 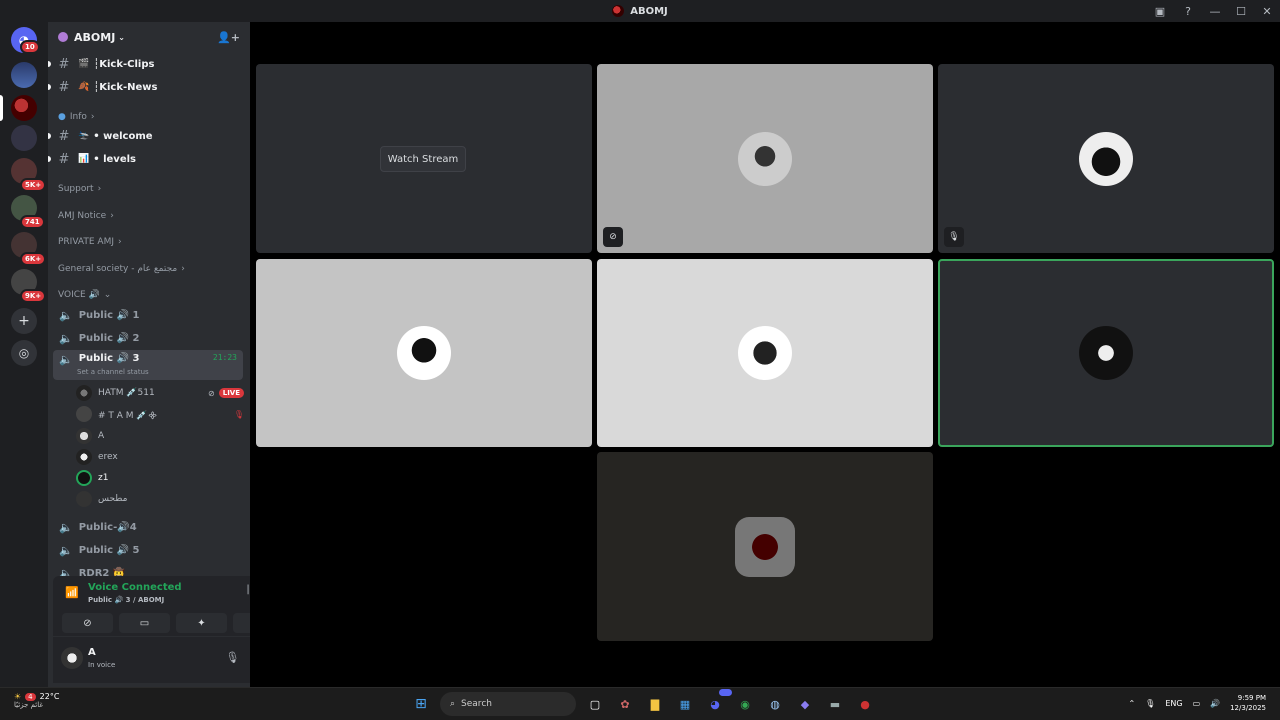 What do you see at coordinates (123, 136) in the screenshot?
I see `channel-name: • welcome` at bounding box center [123, 136].